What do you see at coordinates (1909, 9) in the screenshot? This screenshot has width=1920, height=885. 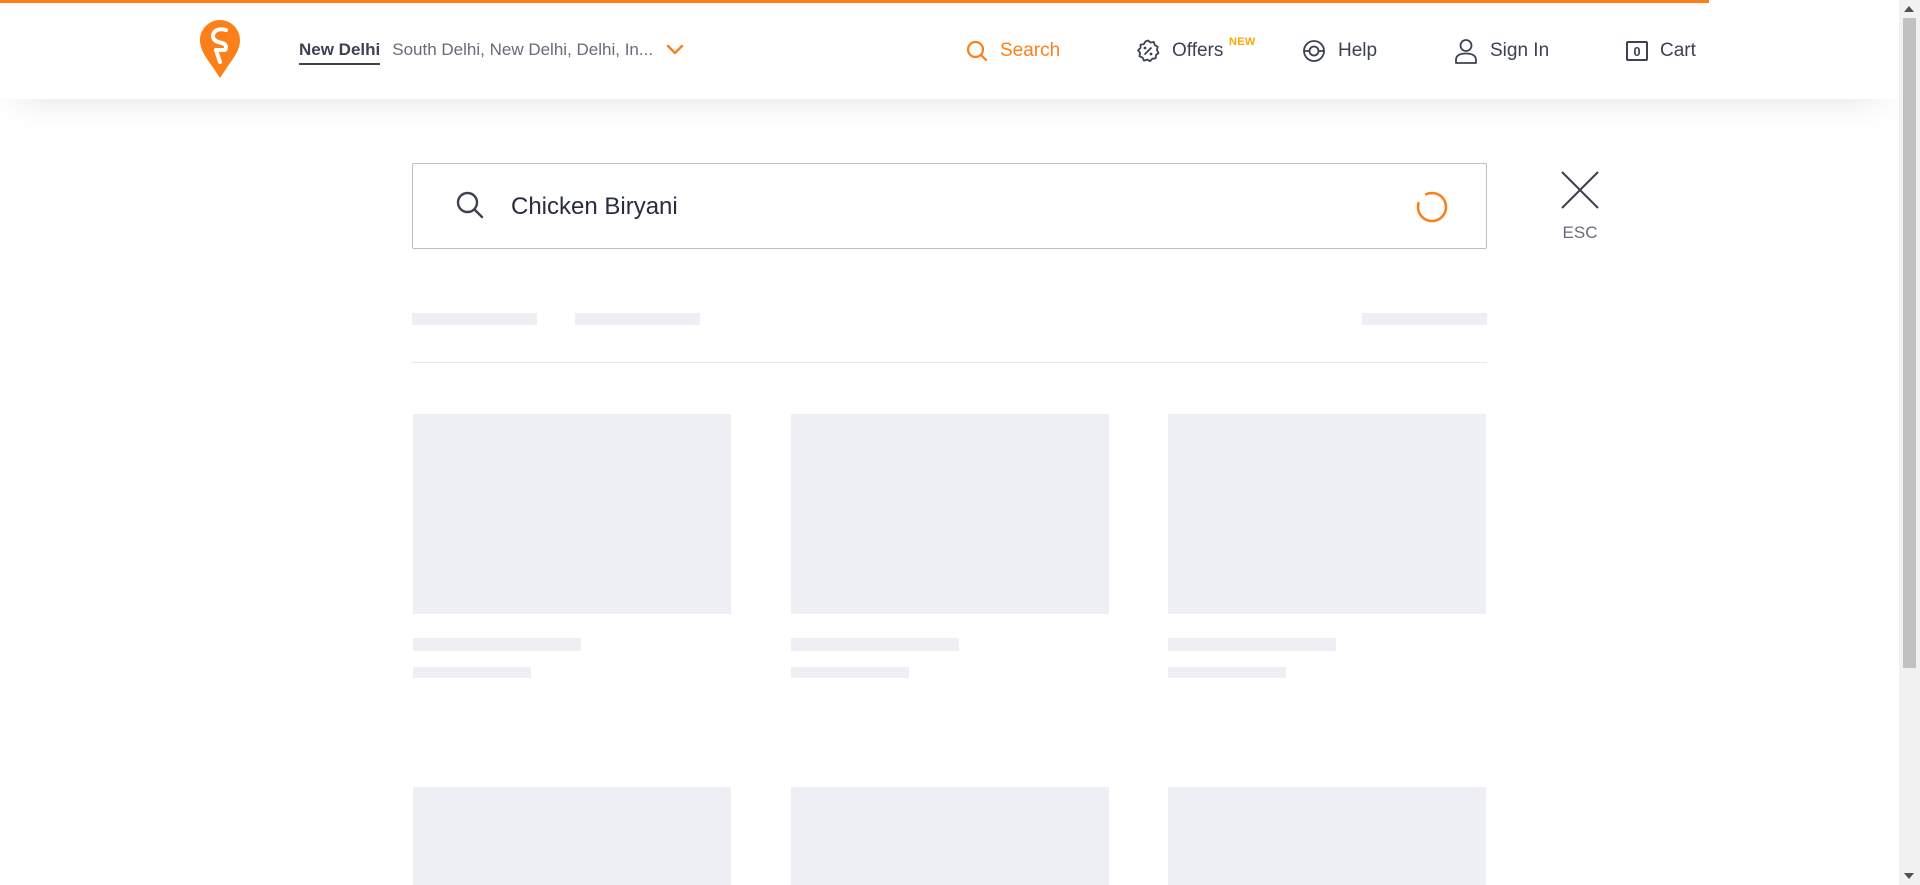 I see `scroll-up-arrow-icon` at bounding box center [1909, 9].